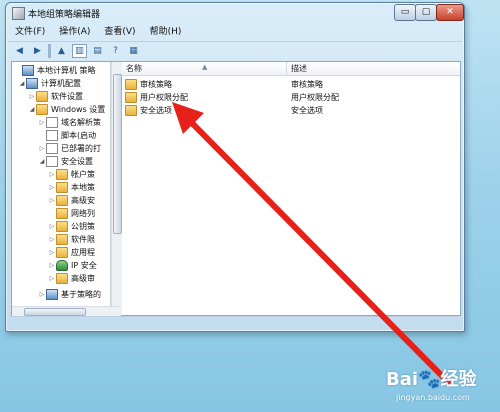  I want to click on watermark-url: jingyan.baidu.com, so click(433, 397).